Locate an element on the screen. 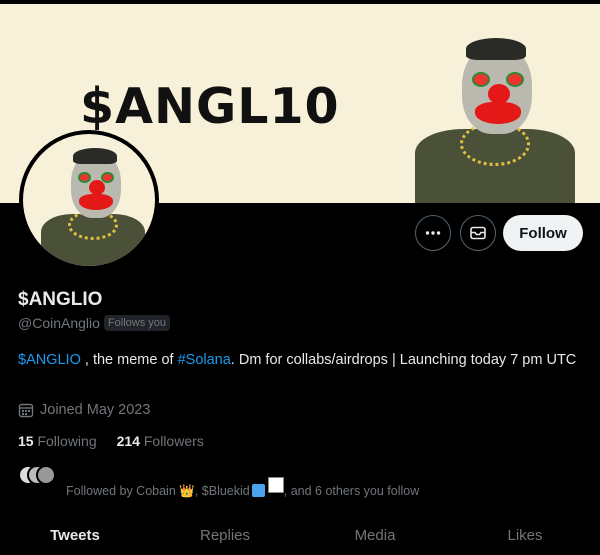  handle-row: @CoinAnglio Follows you is located at coordinates (94, 323).